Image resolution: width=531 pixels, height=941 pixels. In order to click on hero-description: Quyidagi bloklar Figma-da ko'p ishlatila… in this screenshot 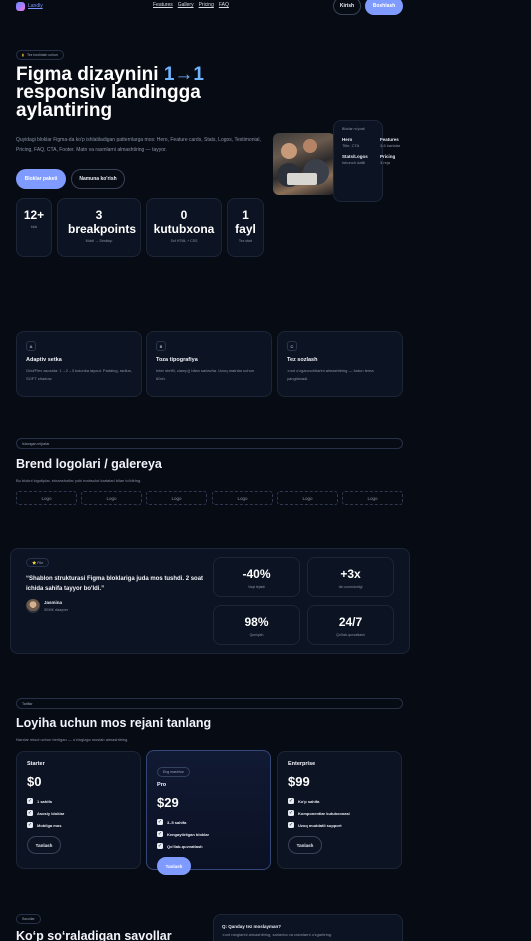, I will do `click(138, 145)`.